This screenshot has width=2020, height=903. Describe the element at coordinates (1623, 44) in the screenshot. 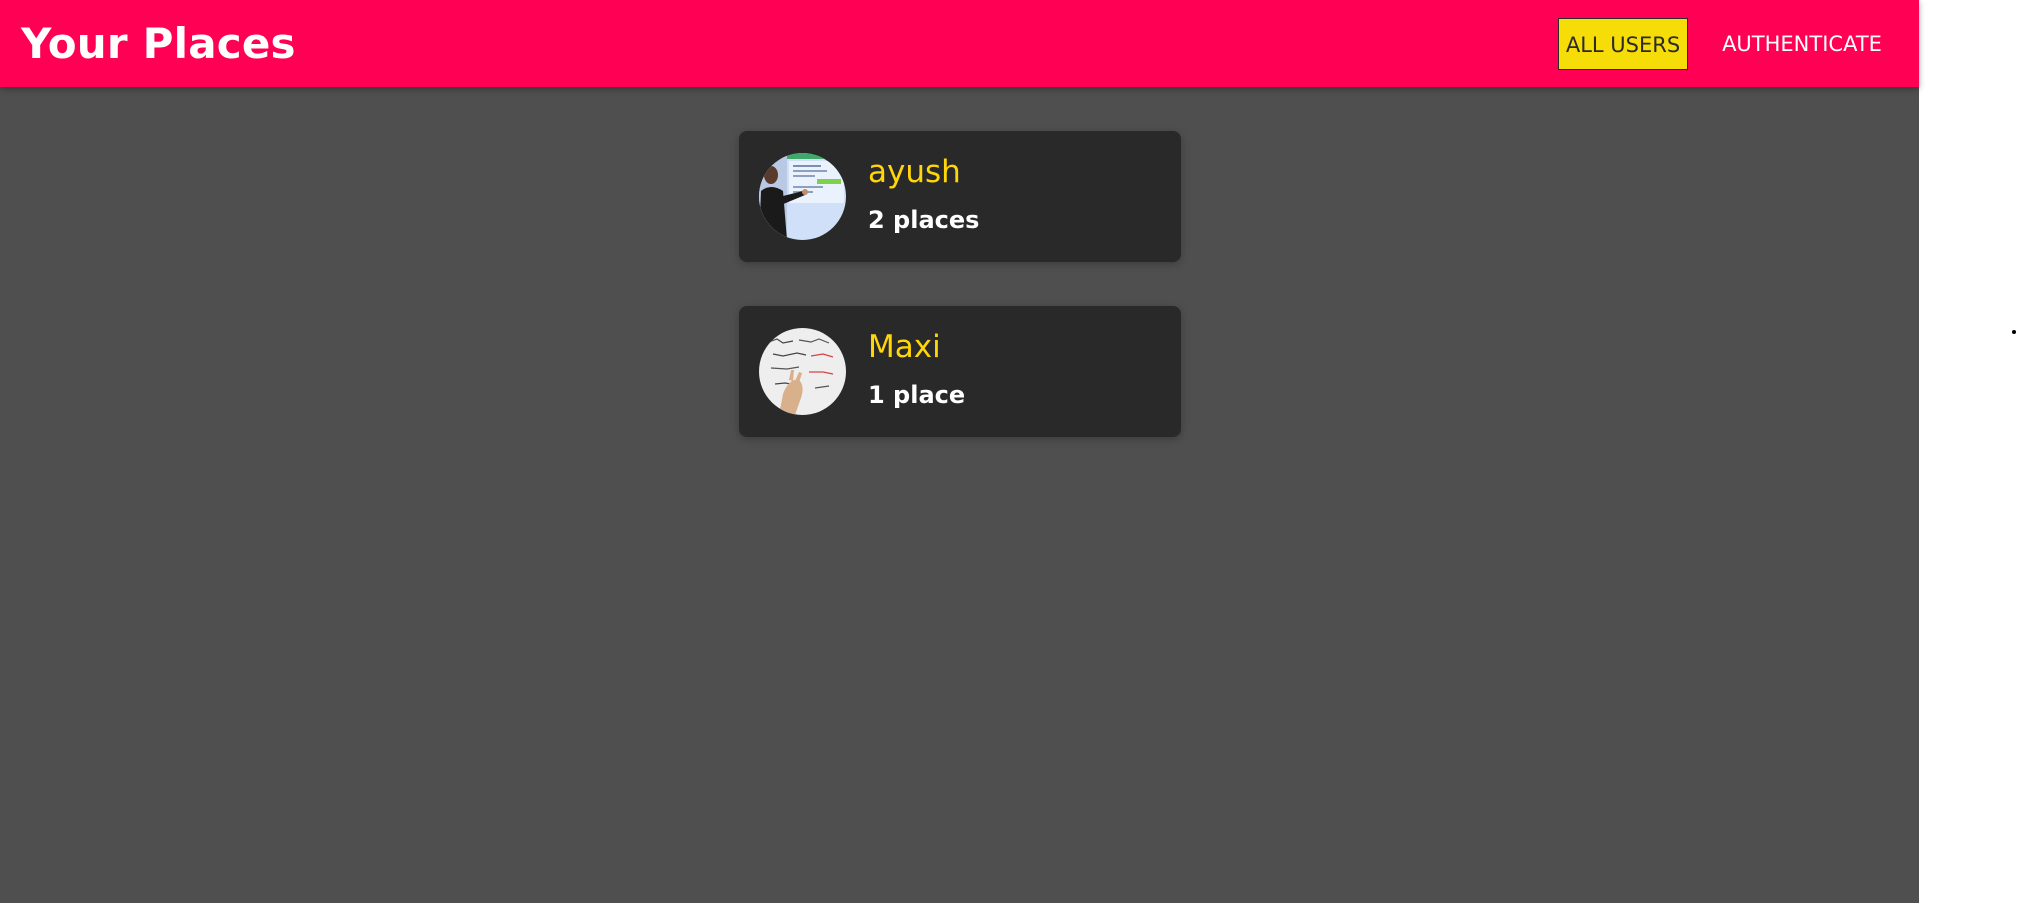

I see `nav-all-users-link: ALL USERS` at that location.